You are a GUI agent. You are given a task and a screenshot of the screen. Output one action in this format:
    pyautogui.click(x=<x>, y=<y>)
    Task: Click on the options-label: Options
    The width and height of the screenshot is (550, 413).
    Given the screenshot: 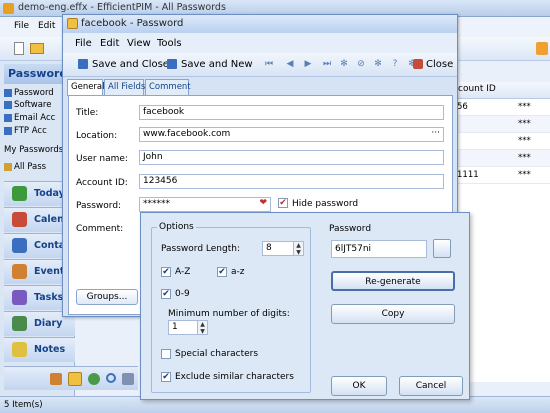 What is the action you would take?
    pyautogui.click(x=176, y=227)
    